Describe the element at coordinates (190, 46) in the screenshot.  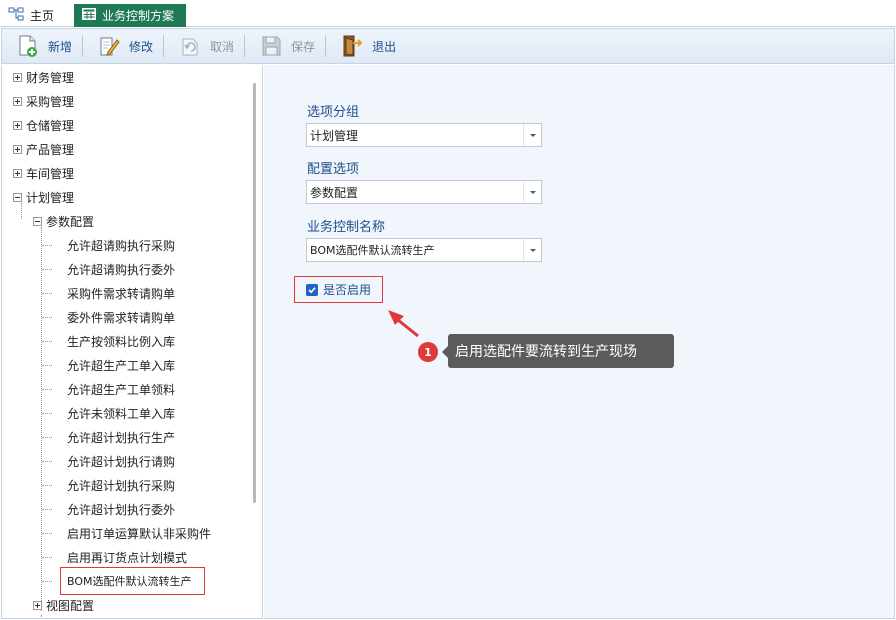
I see `undo-icon` at that location.